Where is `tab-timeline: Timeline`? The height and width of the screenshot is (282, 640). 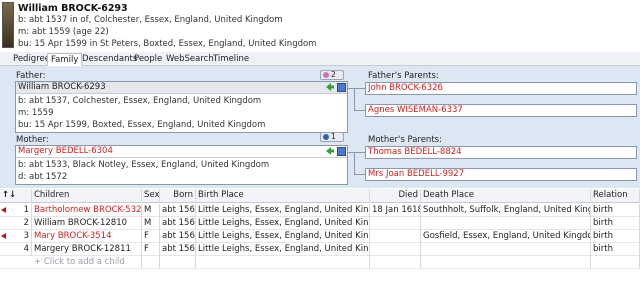
tab-timeline: Timeline is located at coordinates (231, 59).